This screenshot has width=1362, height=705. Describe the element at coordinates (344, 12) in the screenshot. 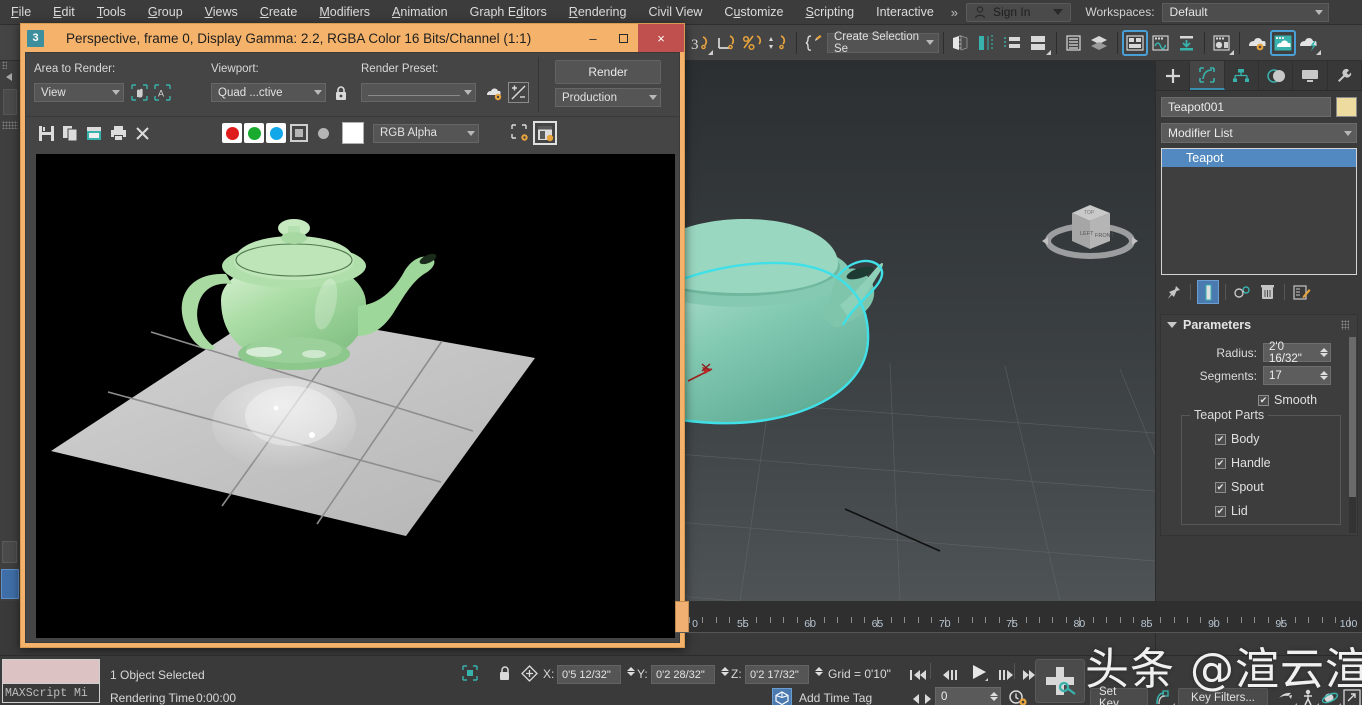

I see `menu-modifiers: Modifiers` at that location.